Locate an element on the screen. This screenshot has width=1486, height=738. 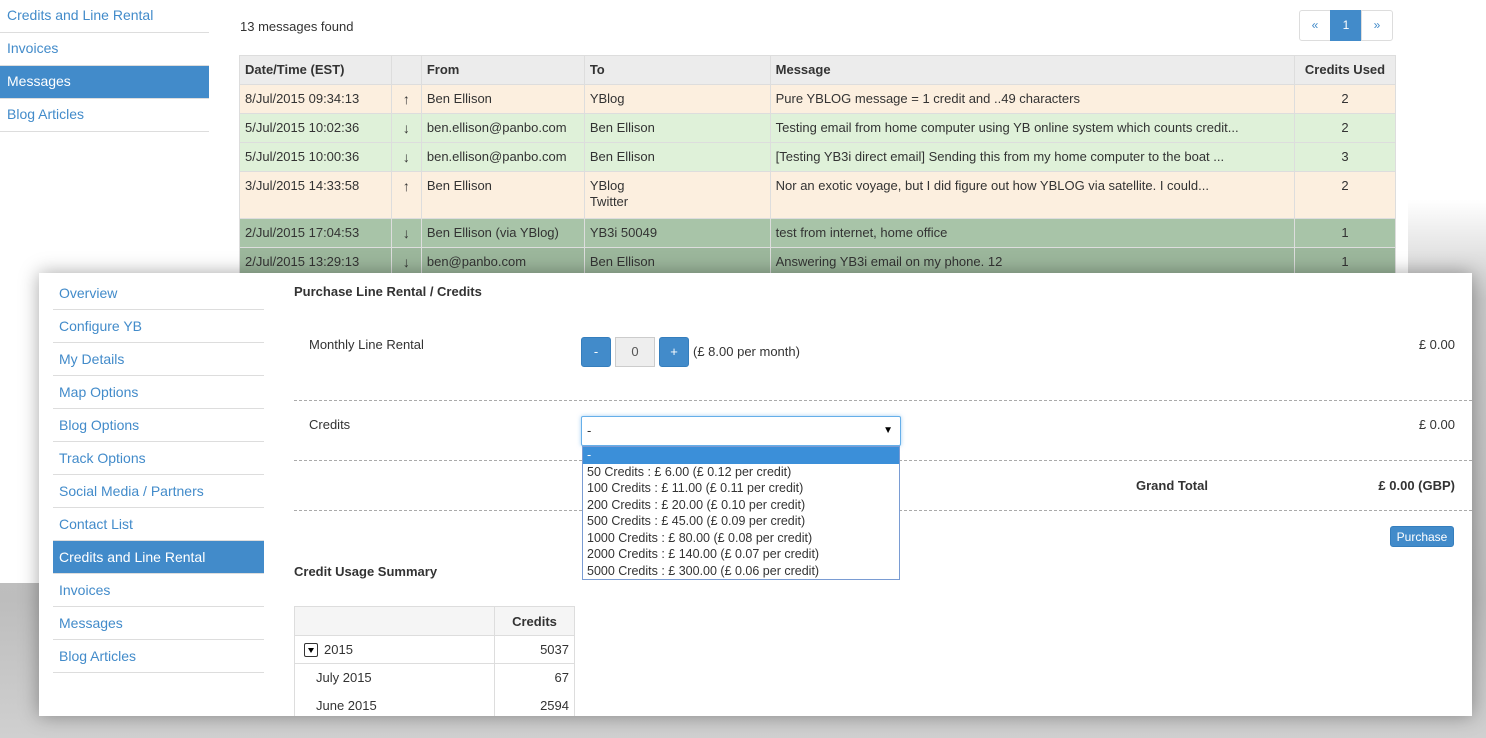
usage-heading: Credit Usage Summary is located at coordinates (366, 571).